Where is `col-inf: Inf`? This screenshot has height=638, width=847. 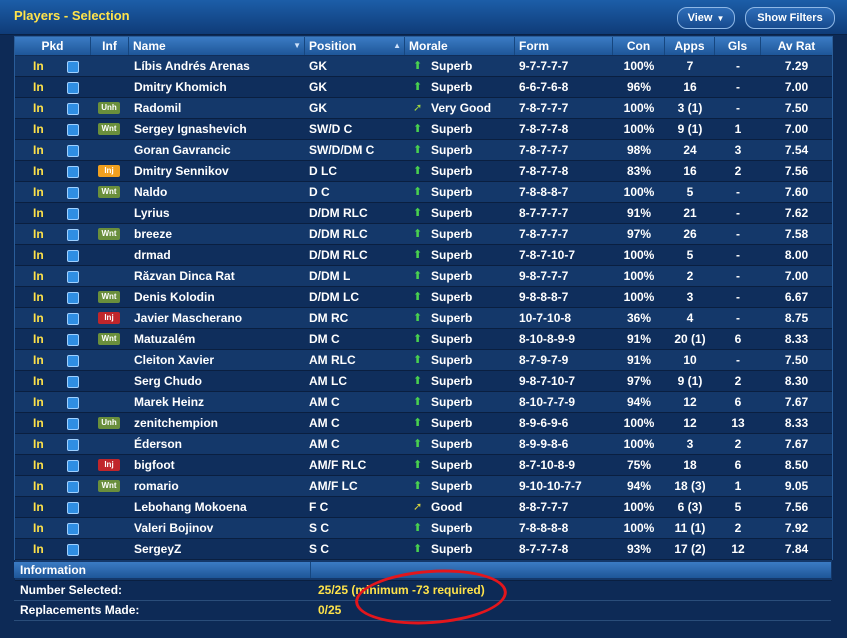 col-inf: Inf is located at coordinates (110, 46).